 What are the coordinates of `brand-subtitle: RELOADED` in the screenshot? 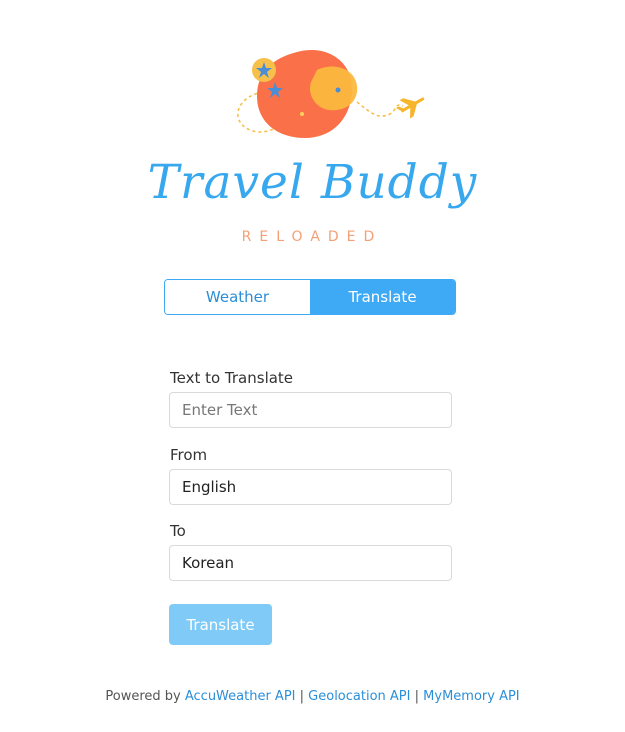 It's located at (312, 237).